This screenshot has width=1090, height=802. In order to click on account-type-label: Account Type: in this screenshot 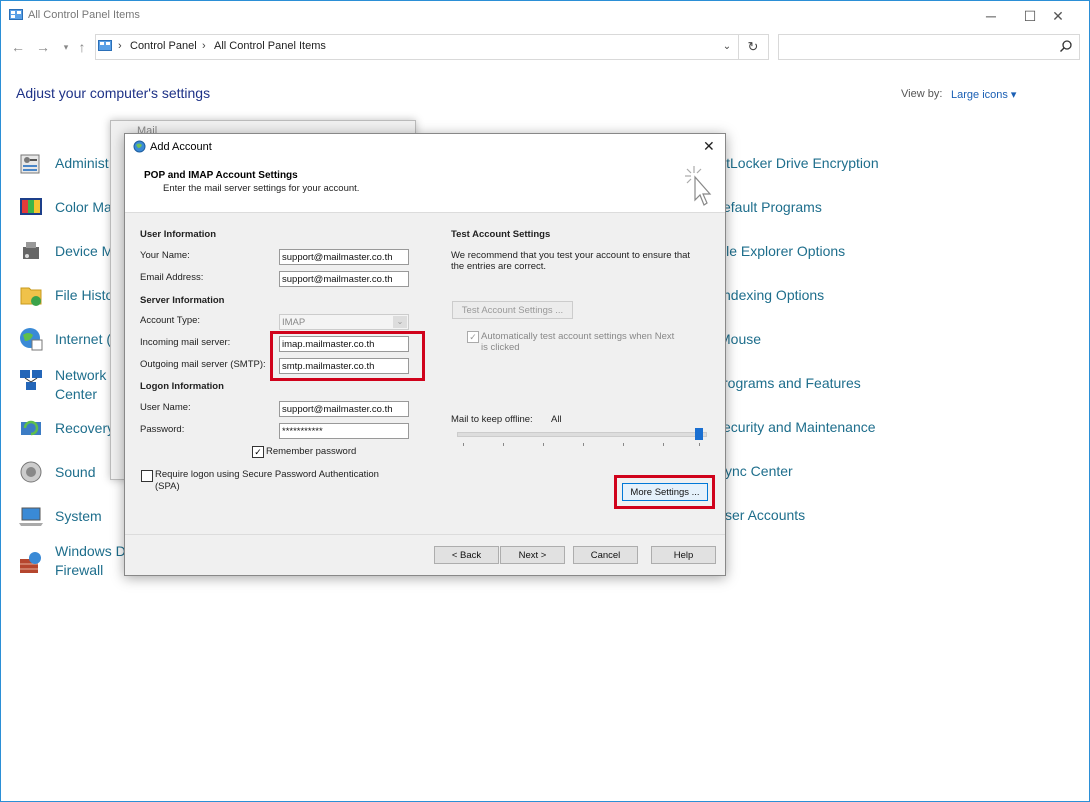, I will do `click(170, 320)`.